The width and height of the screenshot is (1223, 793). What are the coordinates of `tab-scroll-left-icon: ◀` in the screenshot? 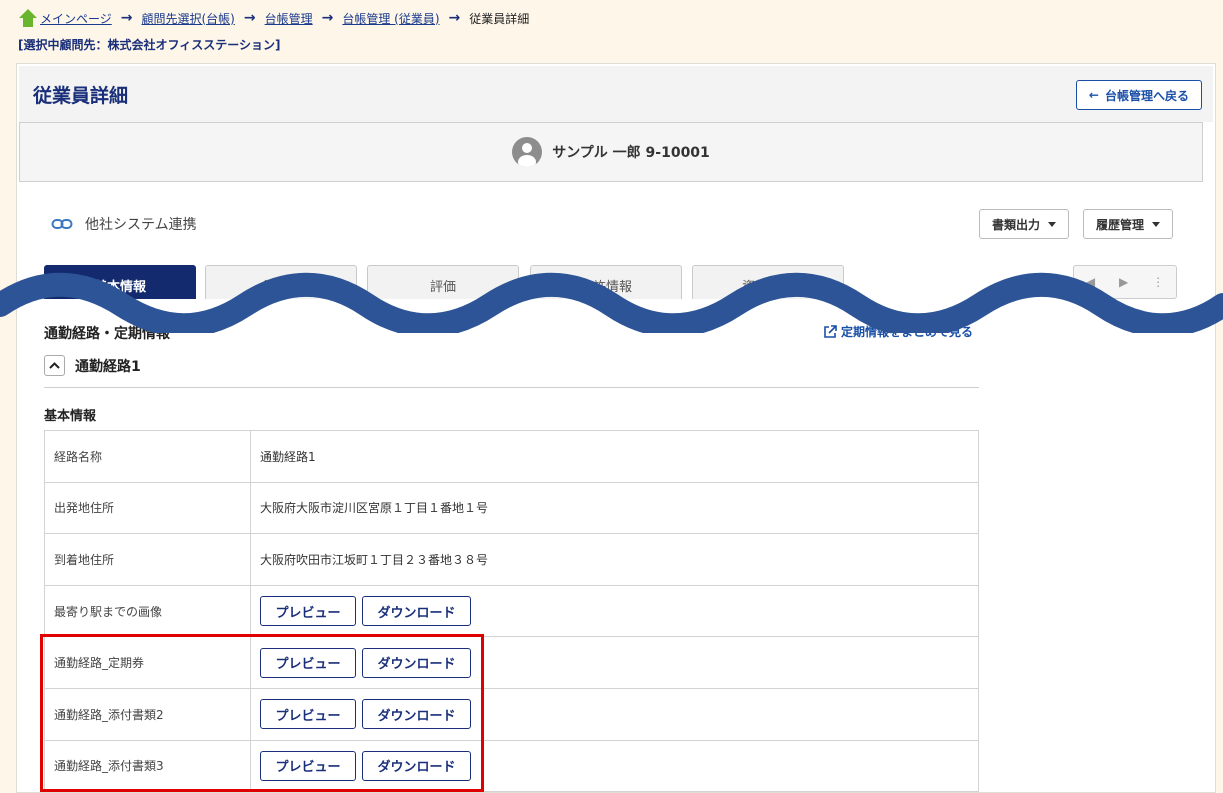 It's located at (1090, 282).